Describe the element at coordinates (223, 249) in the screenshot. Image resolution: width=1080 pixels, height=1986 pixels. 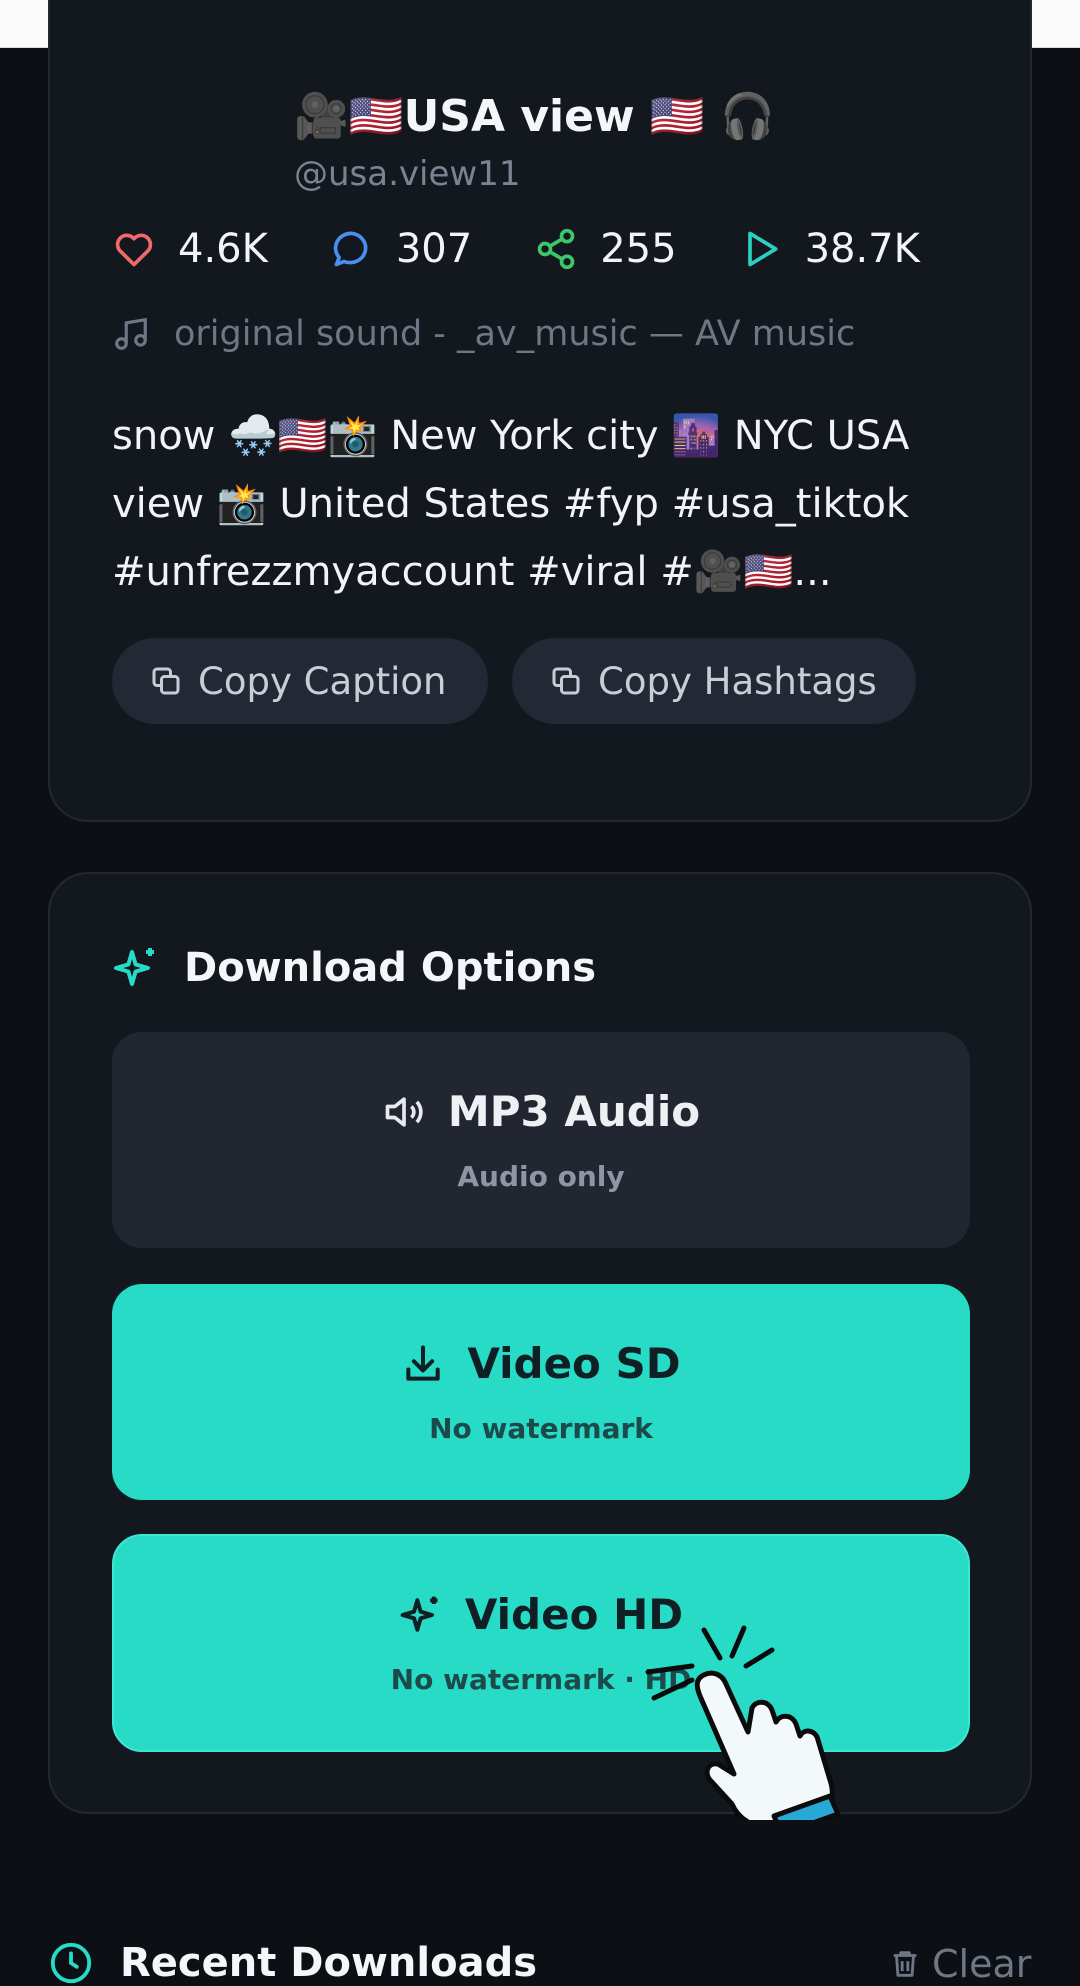
I see `likes-count: 4.6K` at that location.